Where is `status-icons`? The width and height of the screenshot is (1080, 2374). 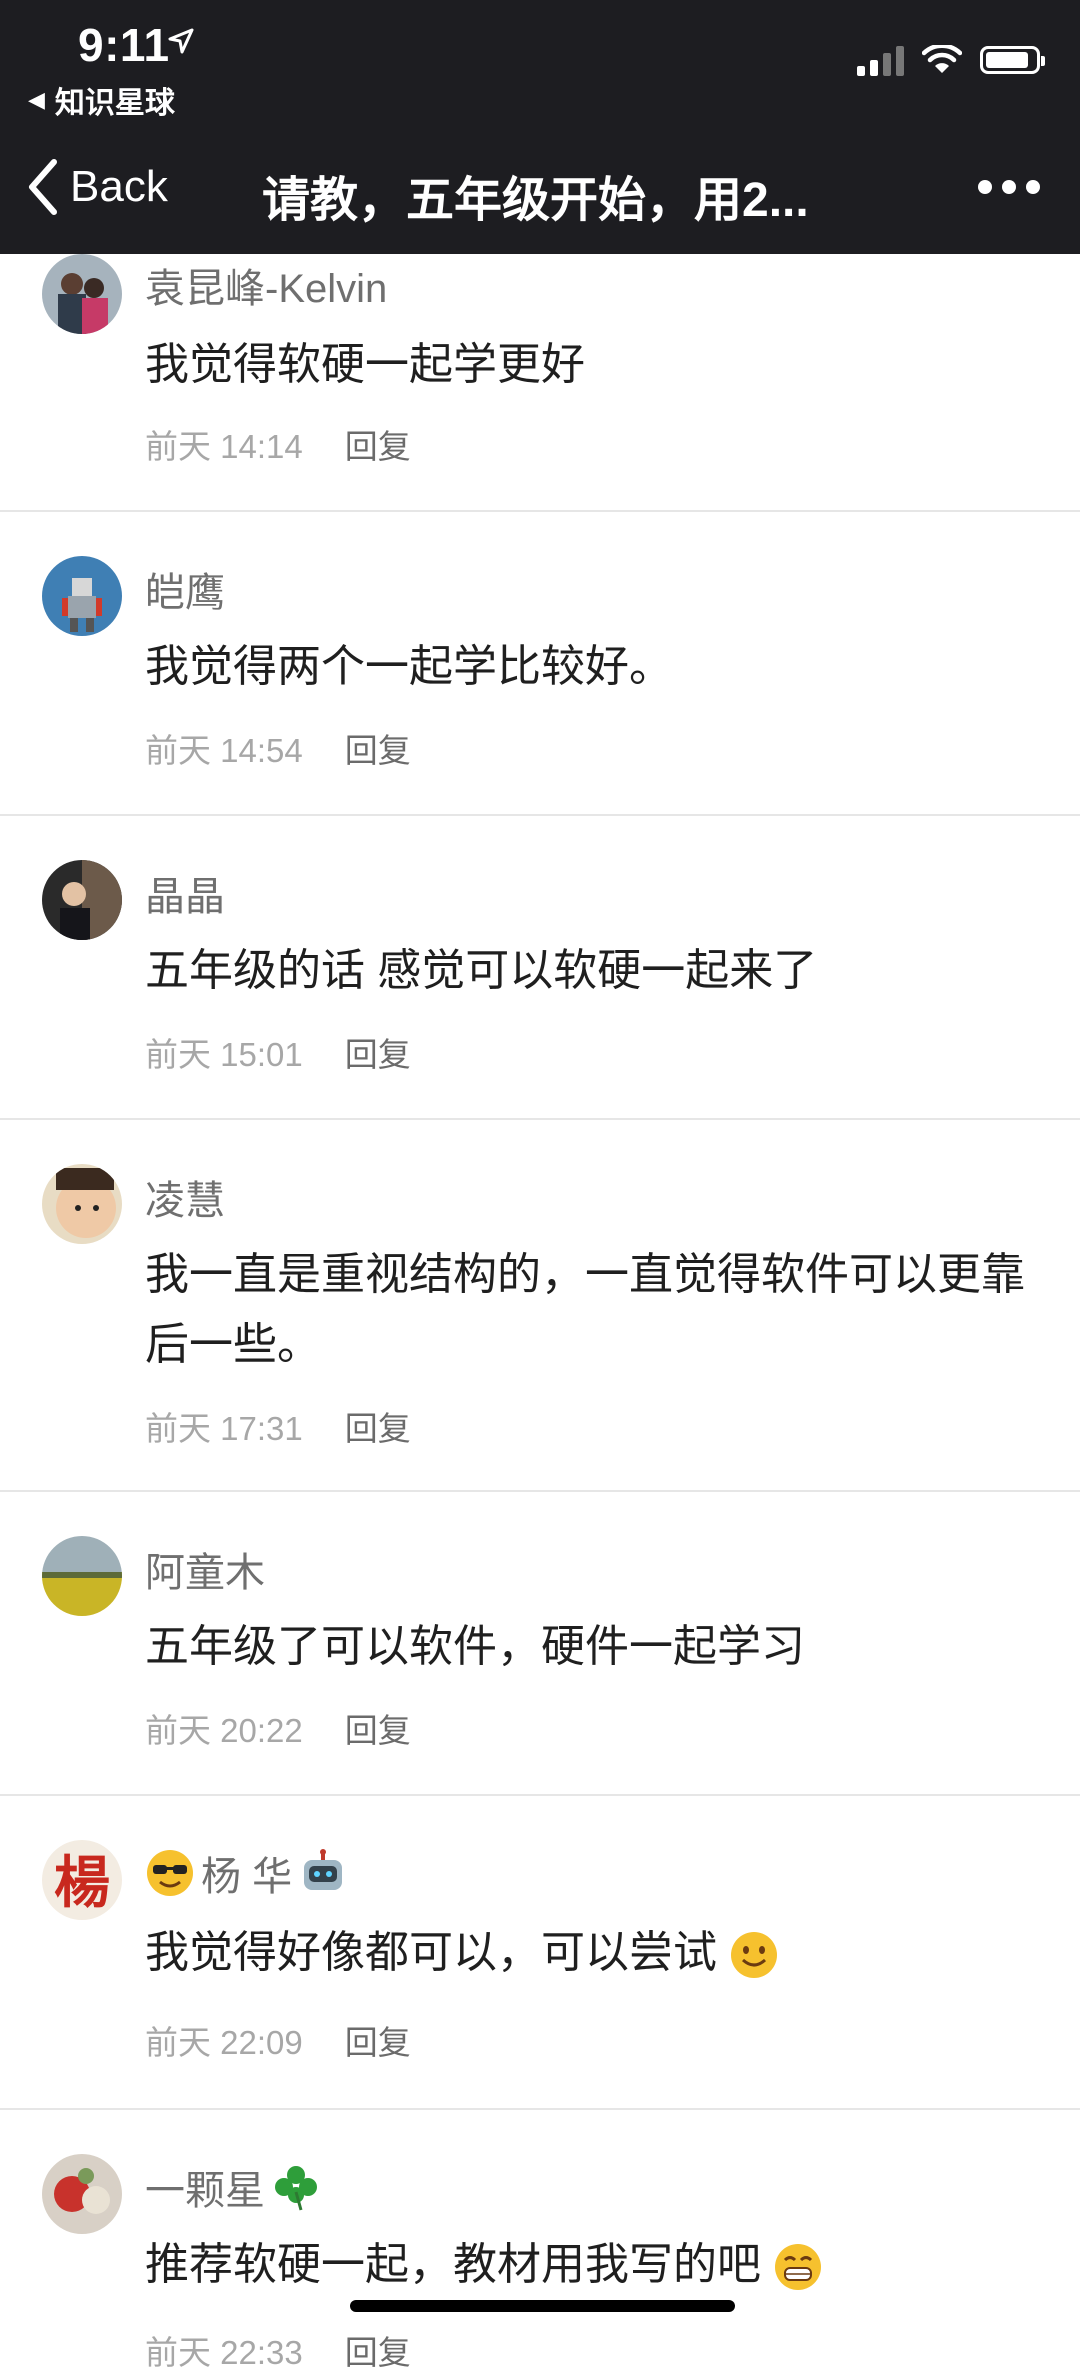
status-icons is located at coordinates (951, 60).